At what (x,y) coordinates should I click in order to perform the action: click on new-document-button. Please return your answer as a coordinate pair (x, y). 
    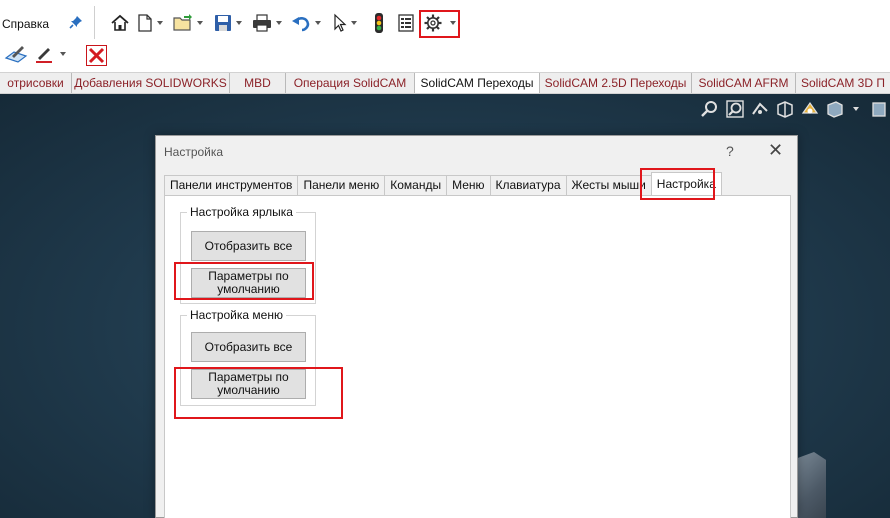
    Looking at the image, I should click on (149, 23).